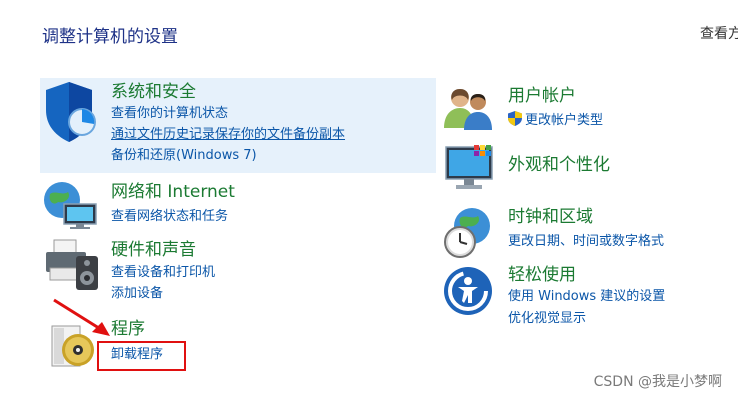  Describe the element at coordinates (542, 96) in the screenshot. I see `category-title-user-accounts: 用户帐户` at that location.